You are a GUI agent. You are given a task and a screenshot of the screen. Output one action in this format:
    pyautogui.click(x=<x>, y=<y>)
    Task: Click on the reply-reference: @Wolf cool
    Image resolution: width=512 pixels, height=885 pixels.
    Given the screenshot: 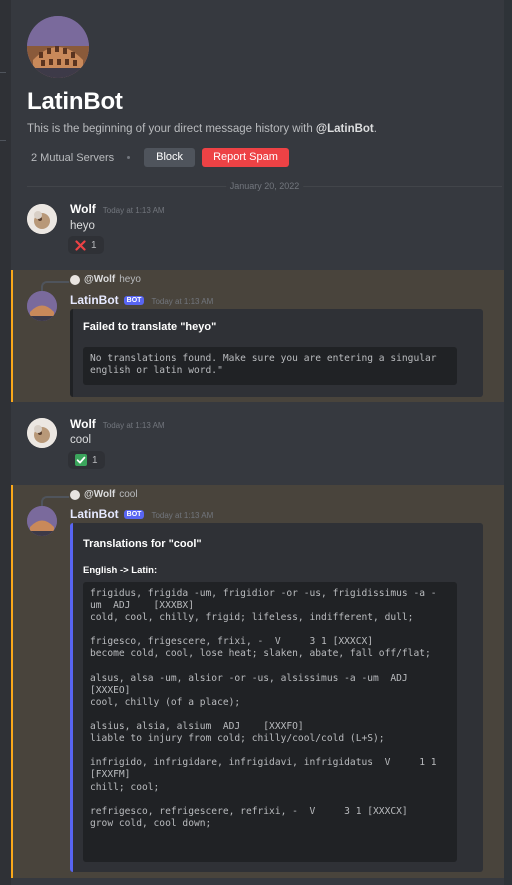 What is the action you would take?
    pyautogui.click(x=104, y=494)
    